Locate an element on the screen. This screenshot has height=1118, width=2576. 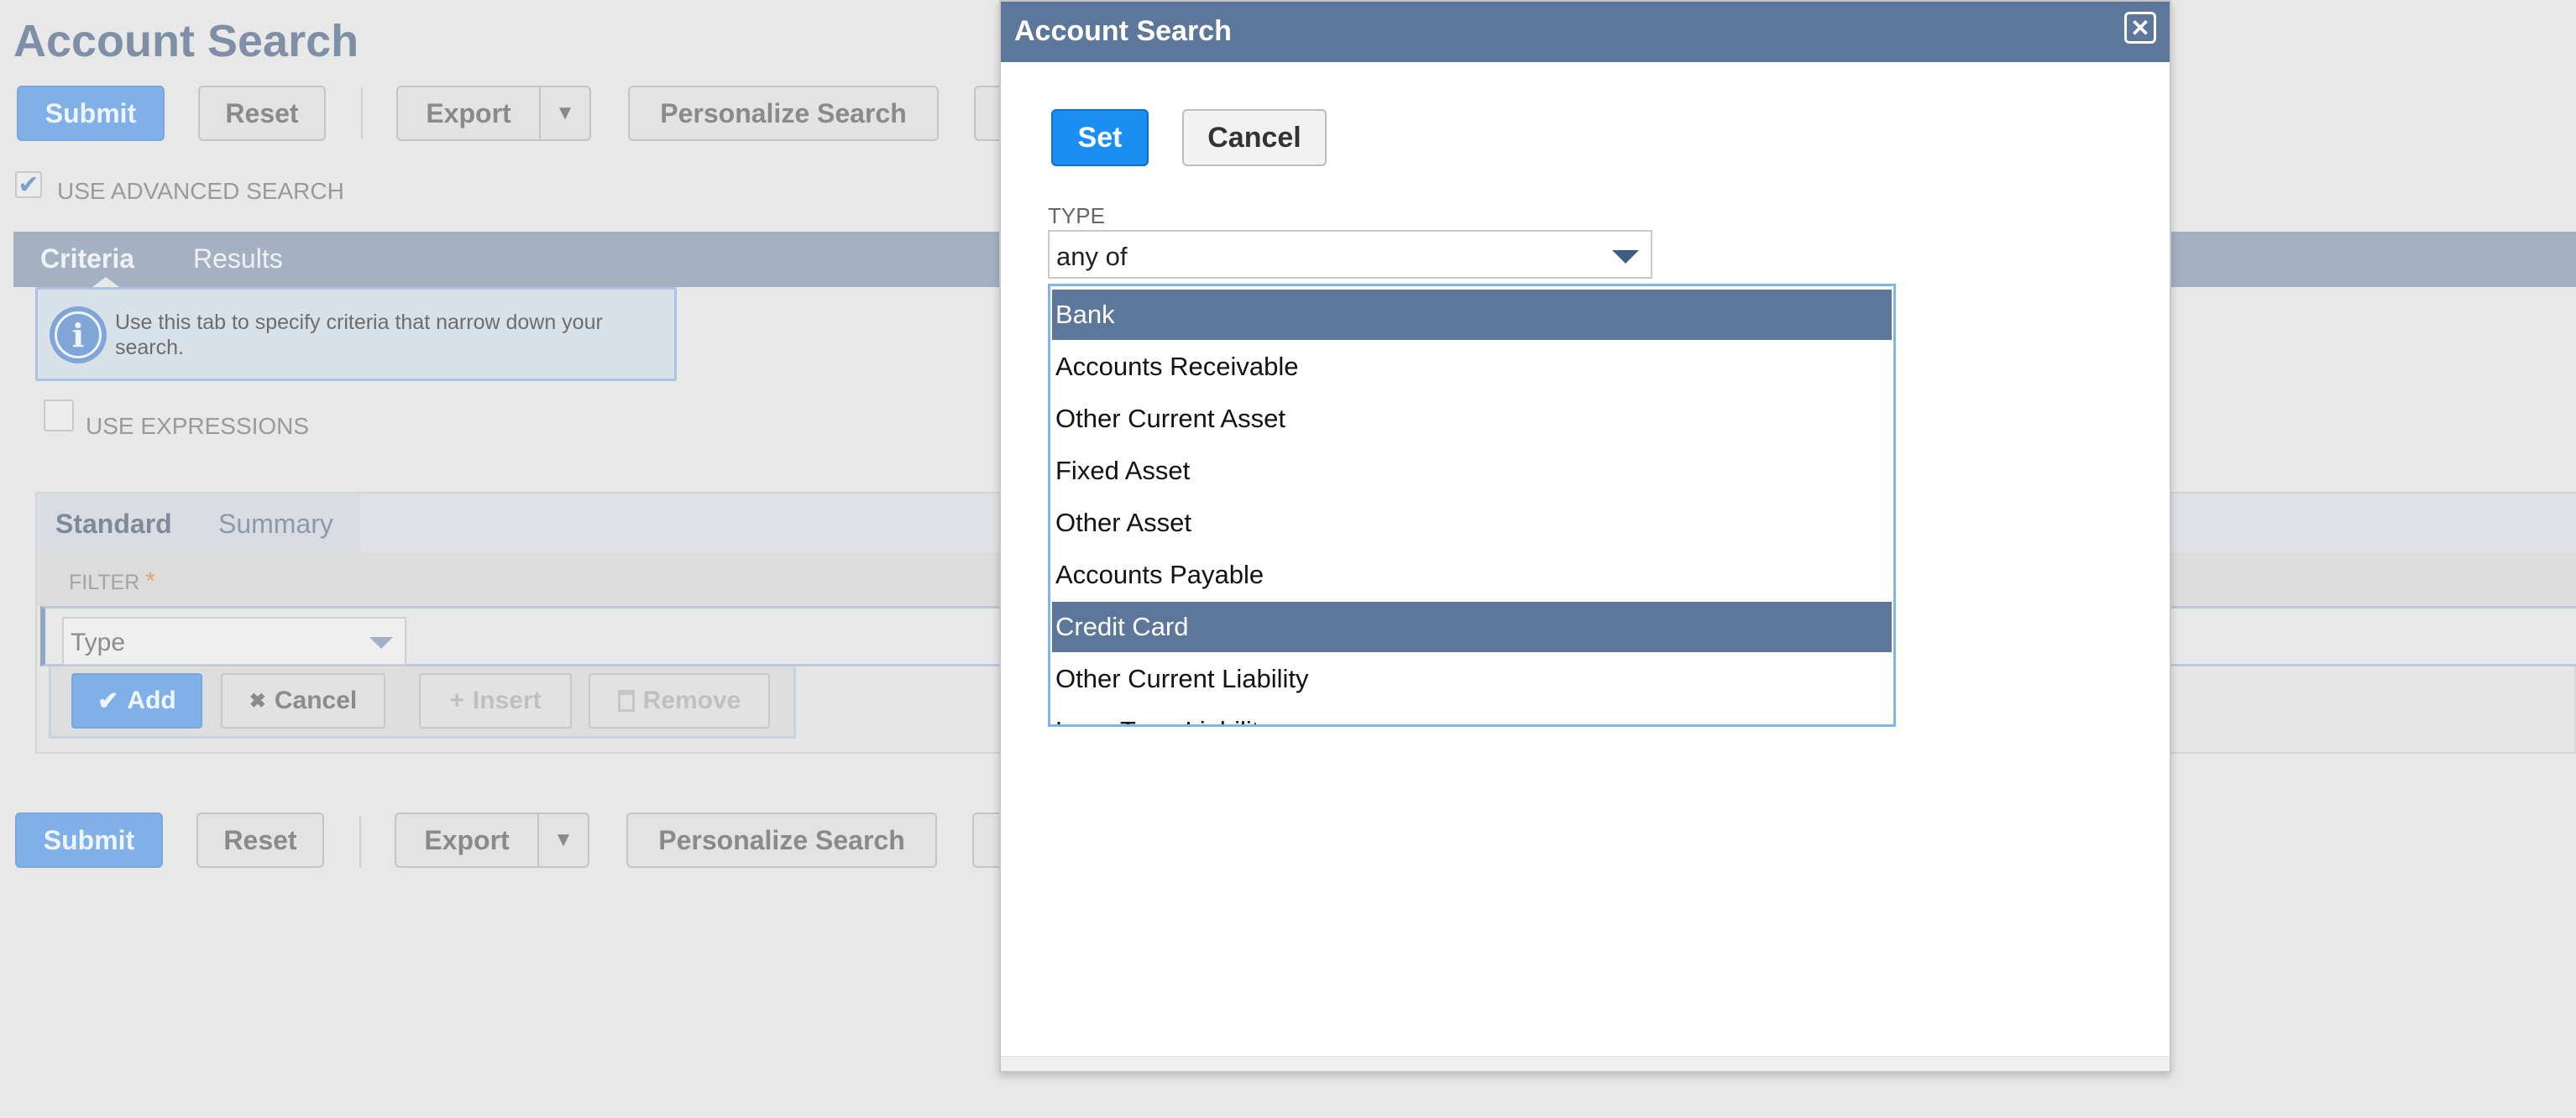
reset-button: Reset is located at coordinates (262, 113).